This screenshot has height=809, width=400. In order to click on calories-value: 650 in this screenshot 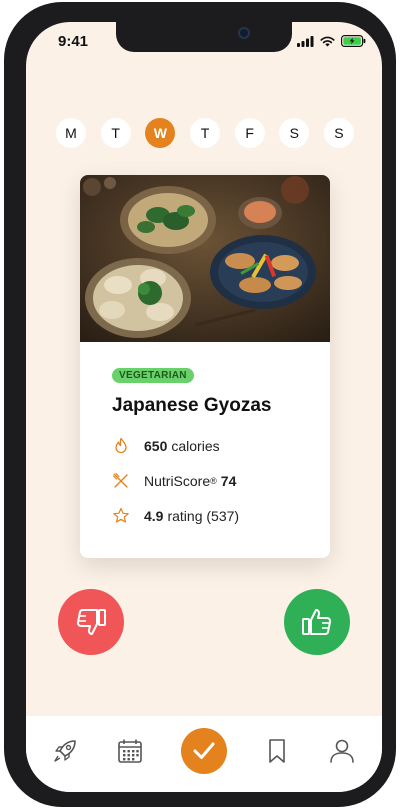, I will do `click(156, 446)`.